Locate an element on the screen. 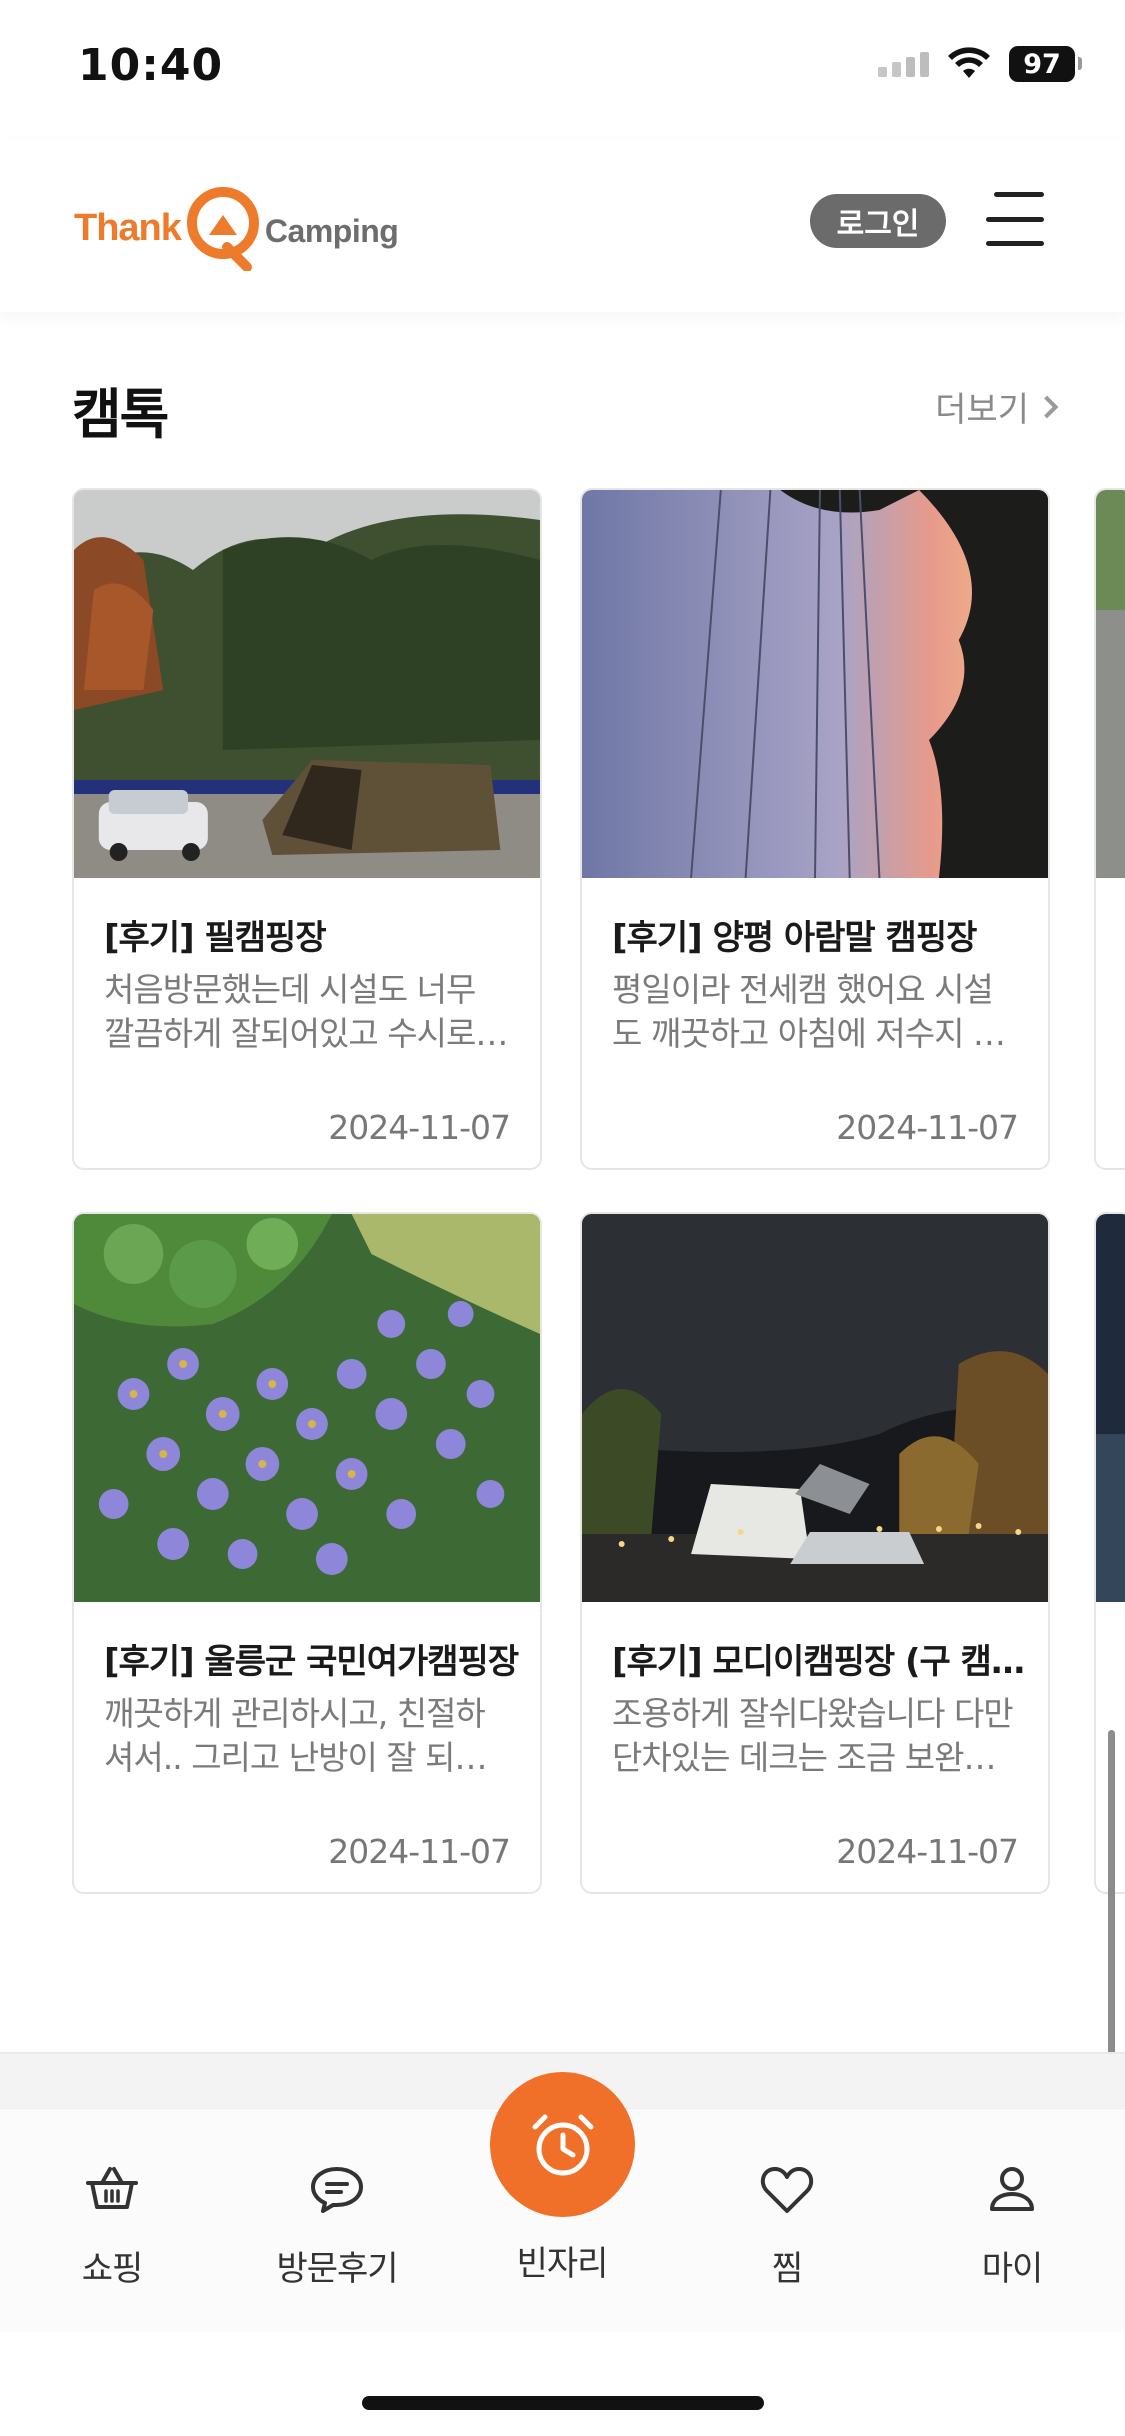 The height and width of the screenshot is (2436, 1125). review-photo-purple-flowers is located at coordinates (307, 1408).